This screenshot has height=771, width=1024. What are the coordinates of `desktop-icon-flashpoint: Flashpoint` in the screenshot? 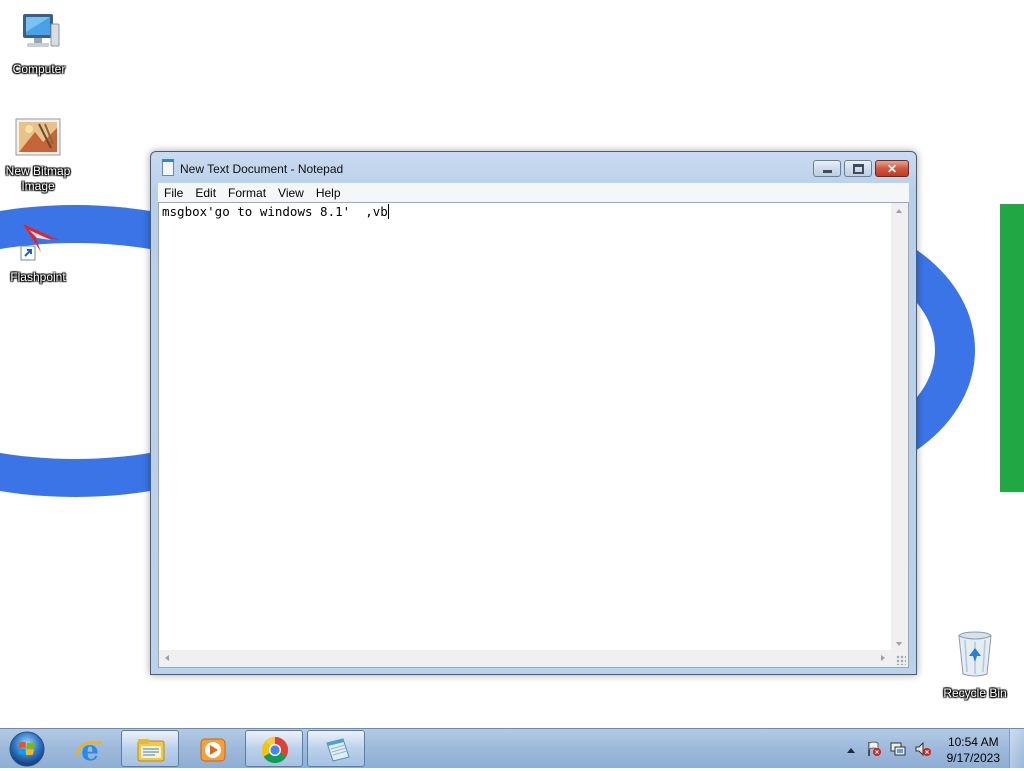 It's located at (38, 251).